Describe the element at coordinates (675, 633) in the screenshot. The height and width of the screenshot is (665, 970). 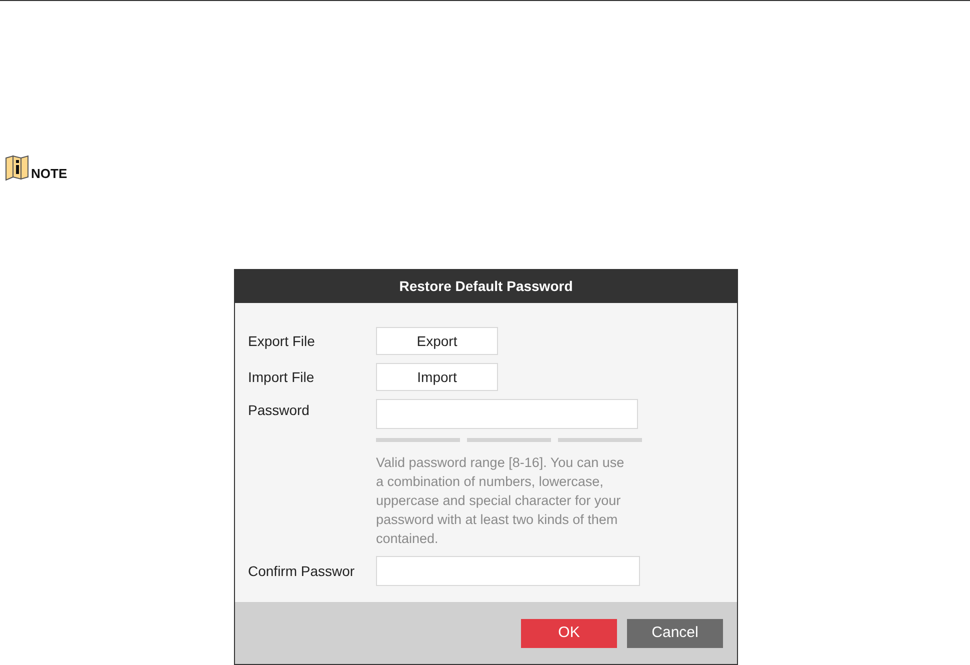
I see `cancel-button: Cancel` at that location.